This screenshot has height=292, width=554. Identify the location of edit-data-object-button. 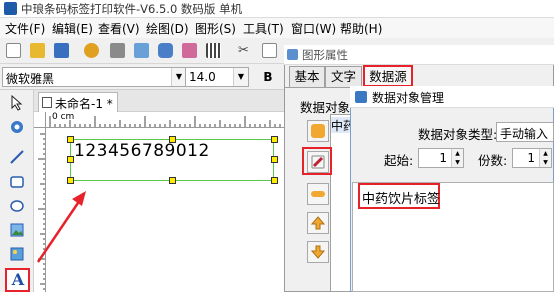
(318, 162).